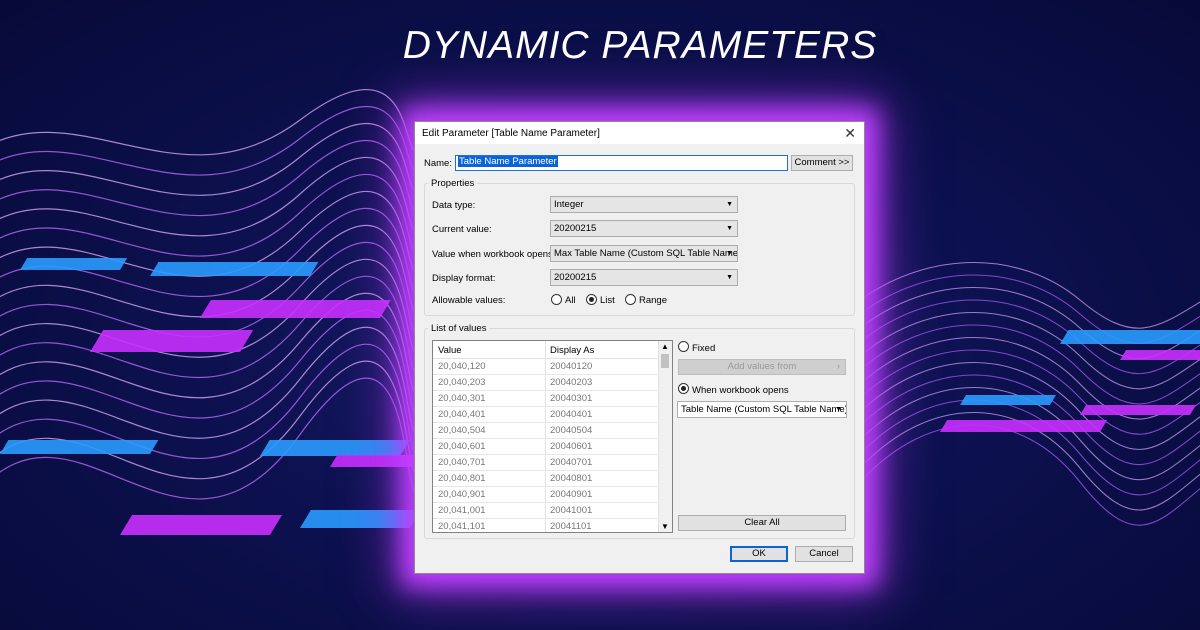 The height and width of the screenshot is (630, 1200). What do you see at coordinates (704, 348) in the screenshot?
I see `radio-fixed-label: Fixed` at bounding box center [704, 348].